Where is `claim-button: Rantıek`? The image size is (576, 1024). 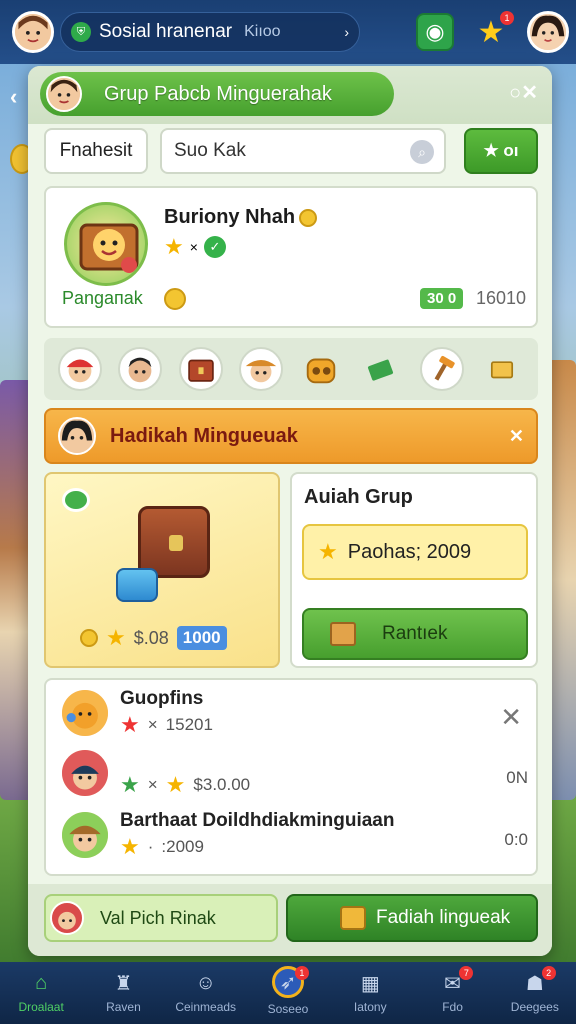 claim-button: Rantıek is located at coordinates (415, 634).